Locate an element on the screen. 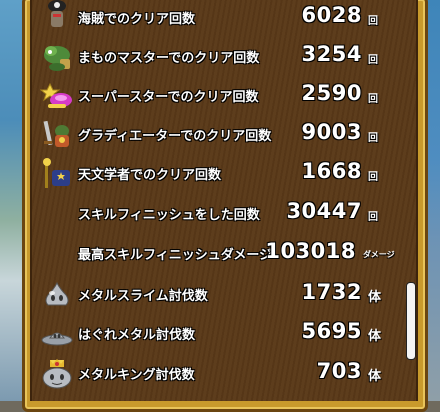 The image size is (440, 412). stat-value: 3254 is located at coordinates (331, 54).